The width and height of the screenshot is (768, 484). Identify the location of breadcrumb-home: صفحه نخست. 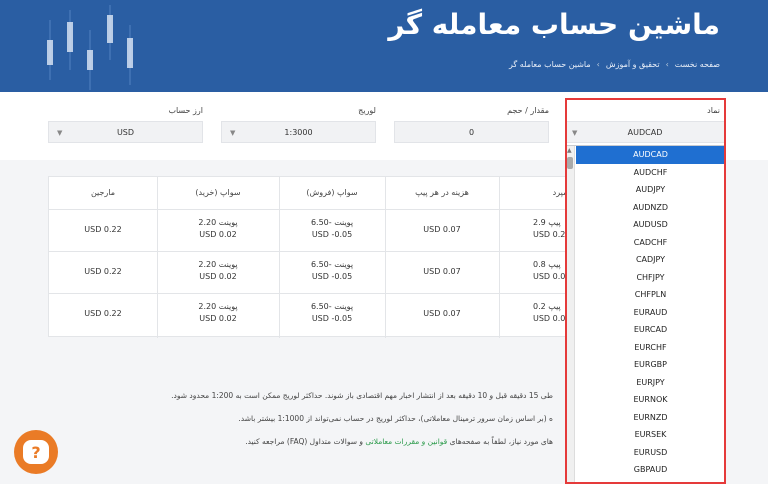
(697, 64).